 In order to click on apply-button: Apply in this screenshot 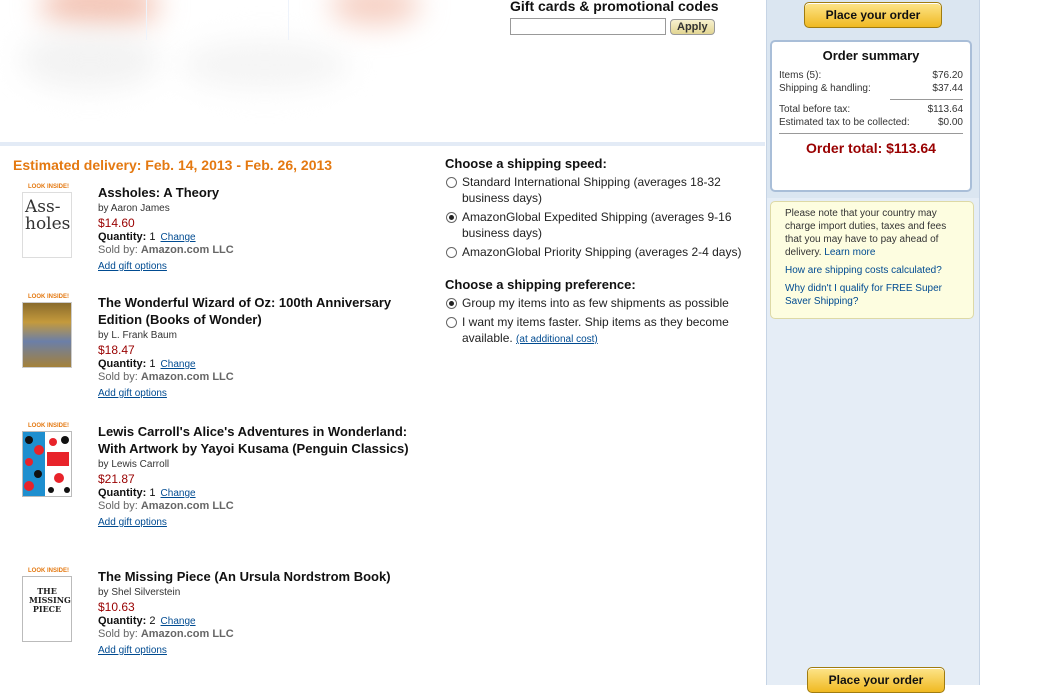, I will do `click(692, 26)`.